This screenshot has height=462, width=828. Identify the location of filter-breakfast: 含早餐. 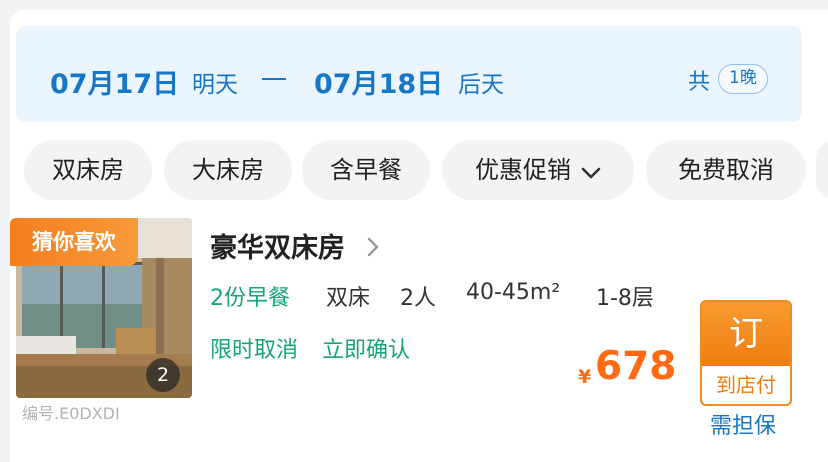
(366, 170).